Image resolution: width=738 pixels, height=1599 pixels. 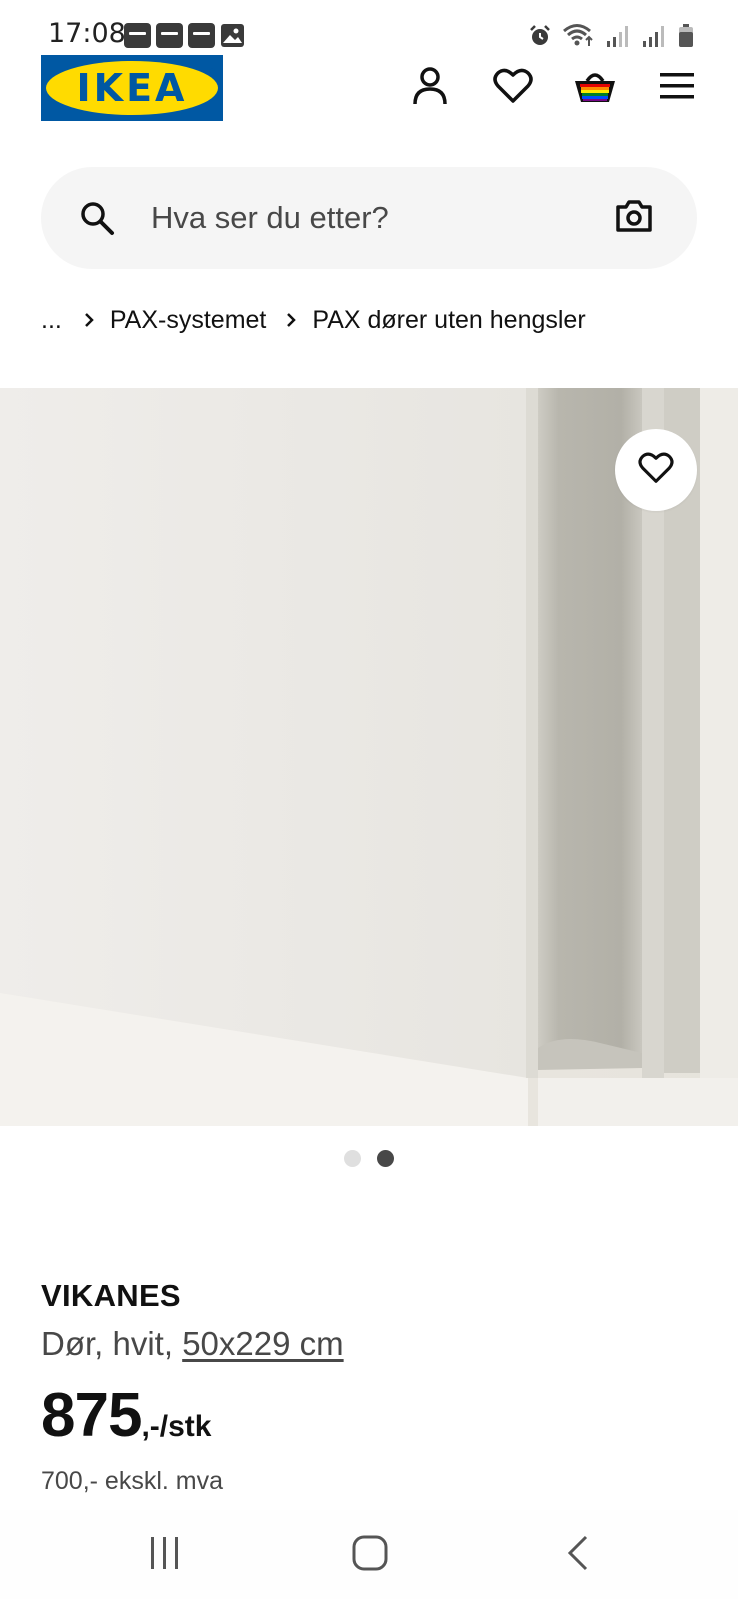 I want to click on basket-icon, so click(x=595, y=88).